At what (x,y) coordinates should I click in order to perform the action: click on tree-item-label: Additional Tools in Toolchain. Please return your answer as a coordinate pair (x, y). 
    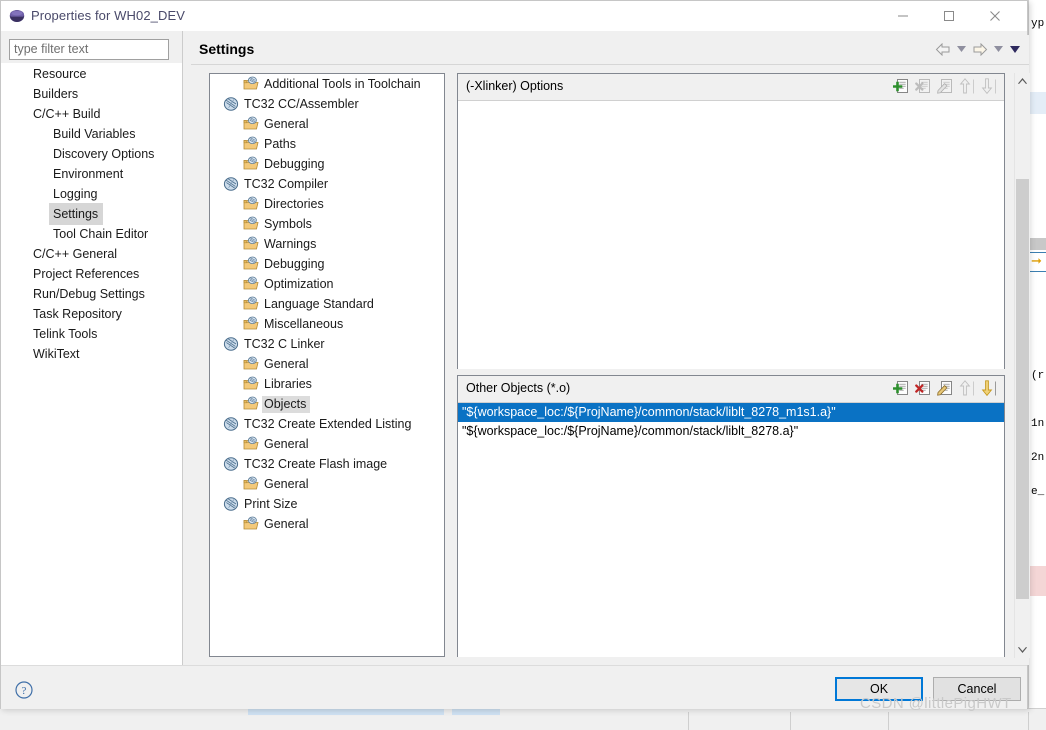
    Looking at the image, I should click on (342, 83).